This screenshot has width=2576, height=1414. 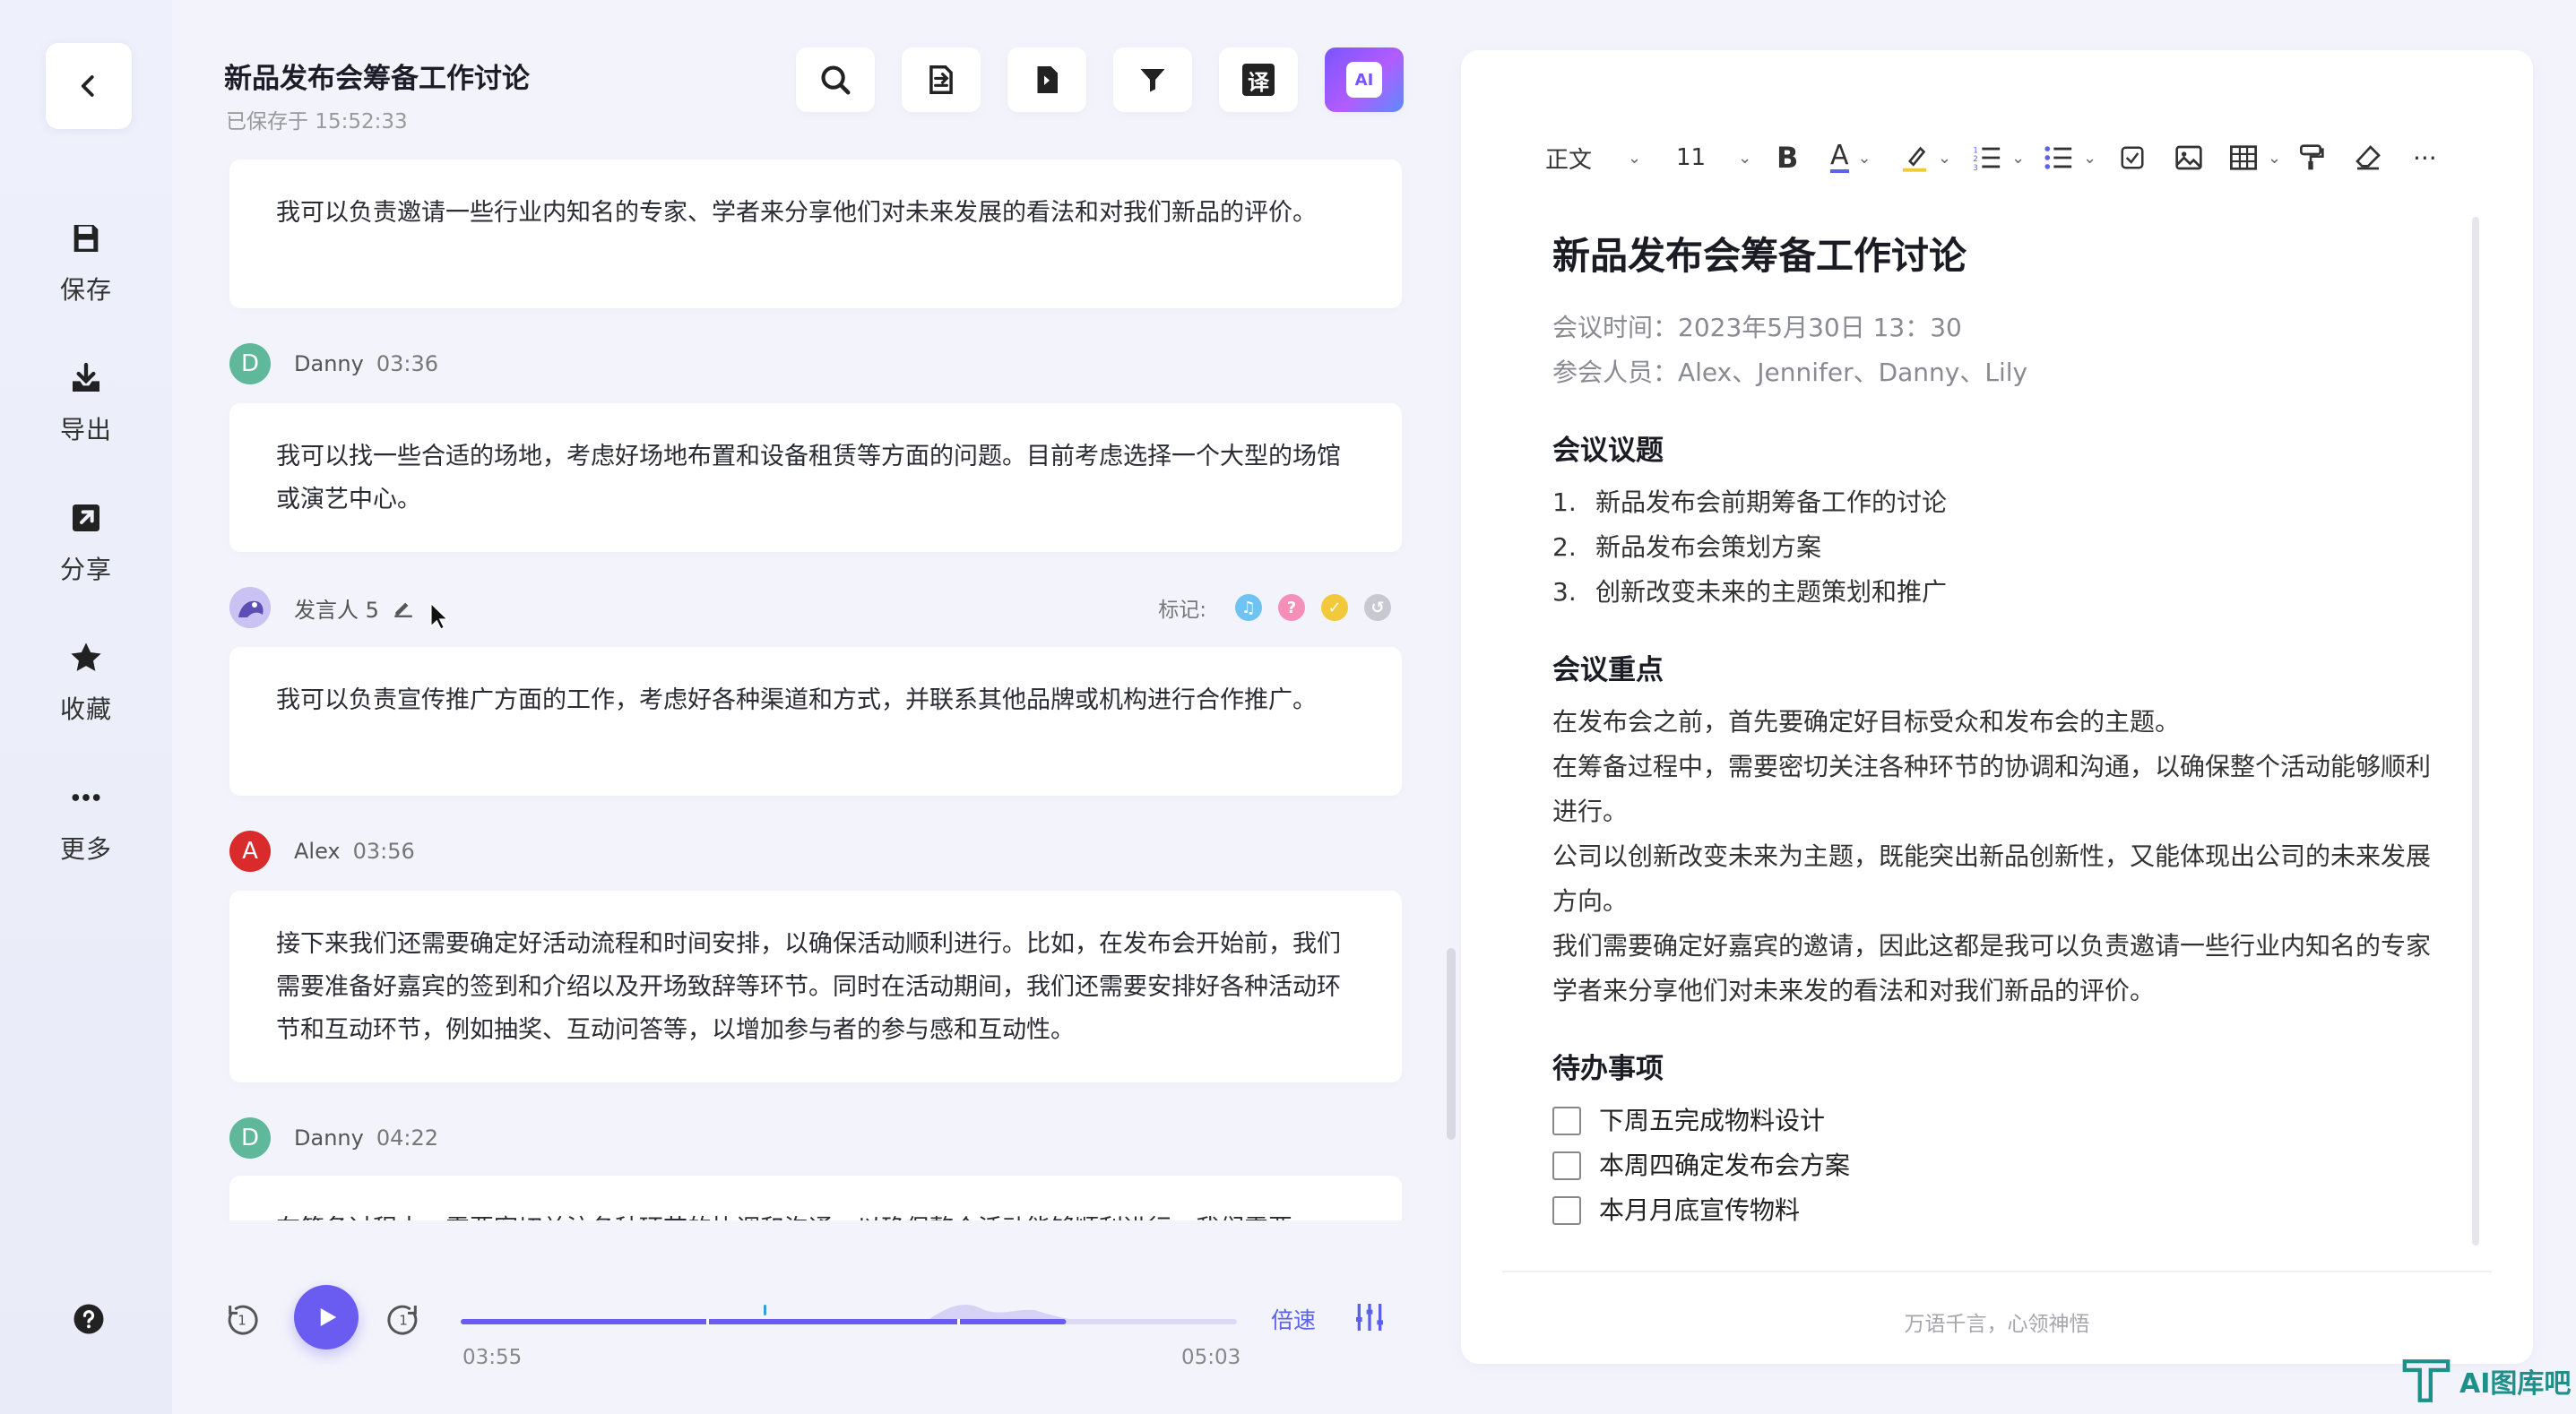 What do you see at coordinates (764, 1321) in the screenshot?
I see `waveform-progress` at bounding box center [764, 1321].